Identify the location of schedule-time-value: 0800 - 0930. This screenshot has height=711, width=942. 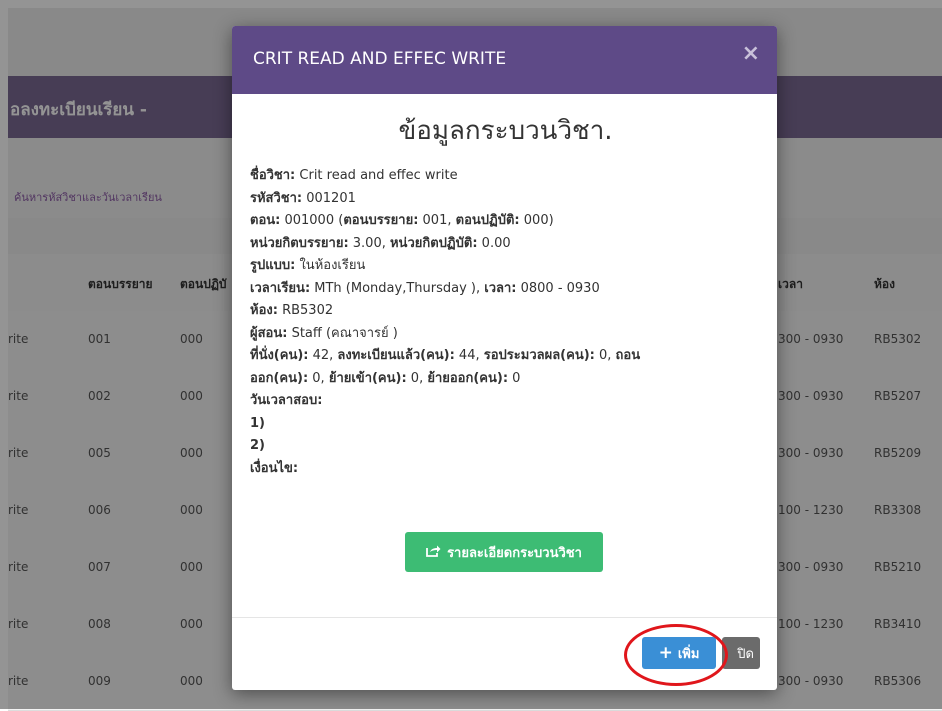
(558, 288).